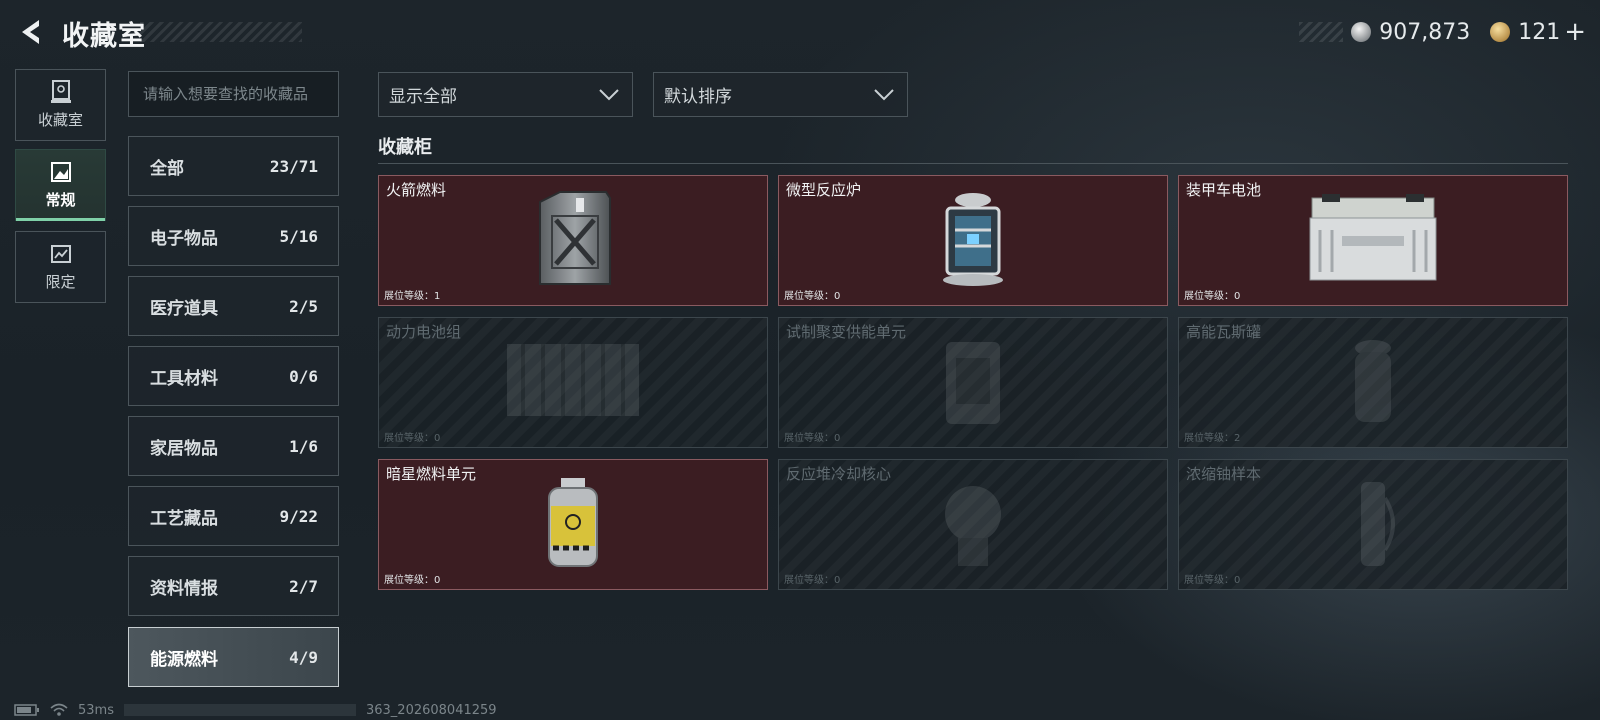  What do you see at coordinates (233, 306) in the screenshot?
I see `category-medical: 医疗道具 2/5` at bounding box center [233, 306].